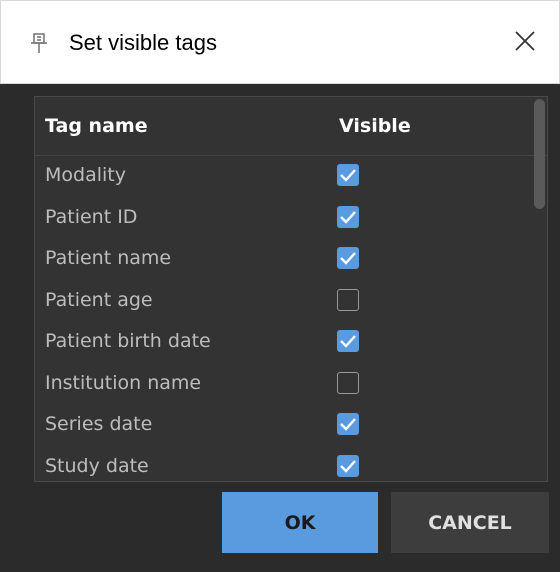 The height and width of the screenshot is (572, 560). I want to click on table-header: Tag name Visible, so click(291, 126).